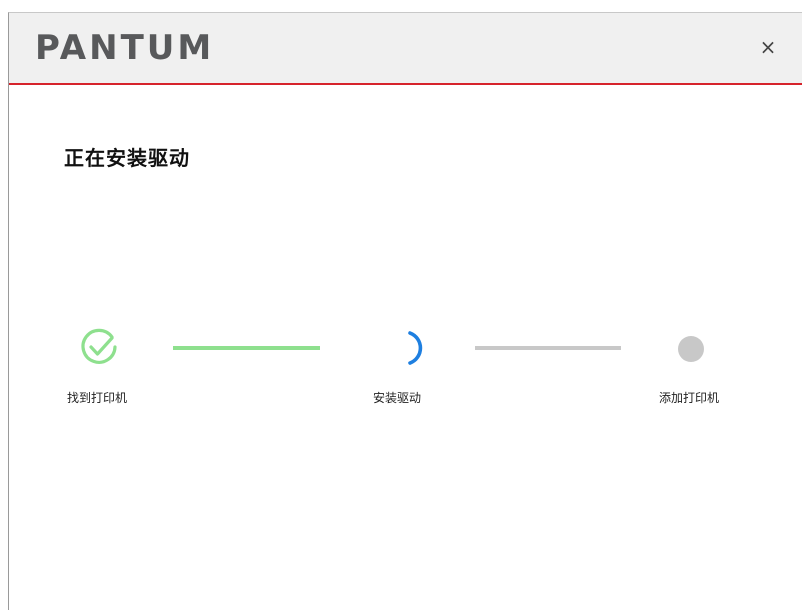 The height and width of the screenshot is (610, 802). I want to click on connector-done, so click(246, 348).